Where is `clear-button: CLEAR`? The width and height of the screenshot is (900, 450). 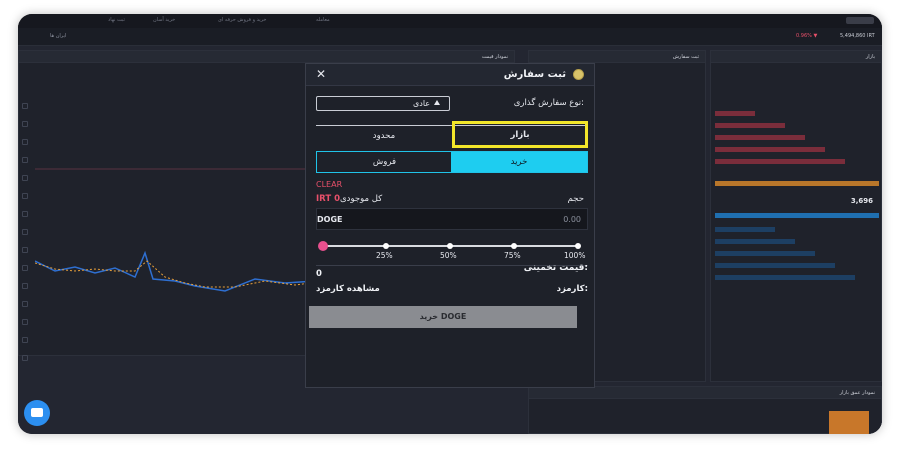
clear-button: CLEAR is located at coordinates (329, 184).